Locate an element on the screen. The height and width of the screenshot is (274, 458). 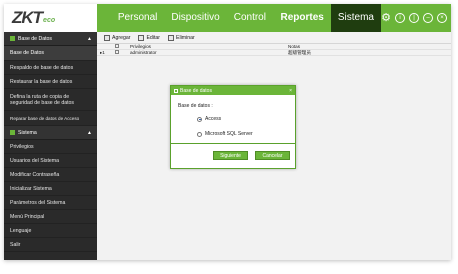
power-icon: | is located at coordinates (414, 18).